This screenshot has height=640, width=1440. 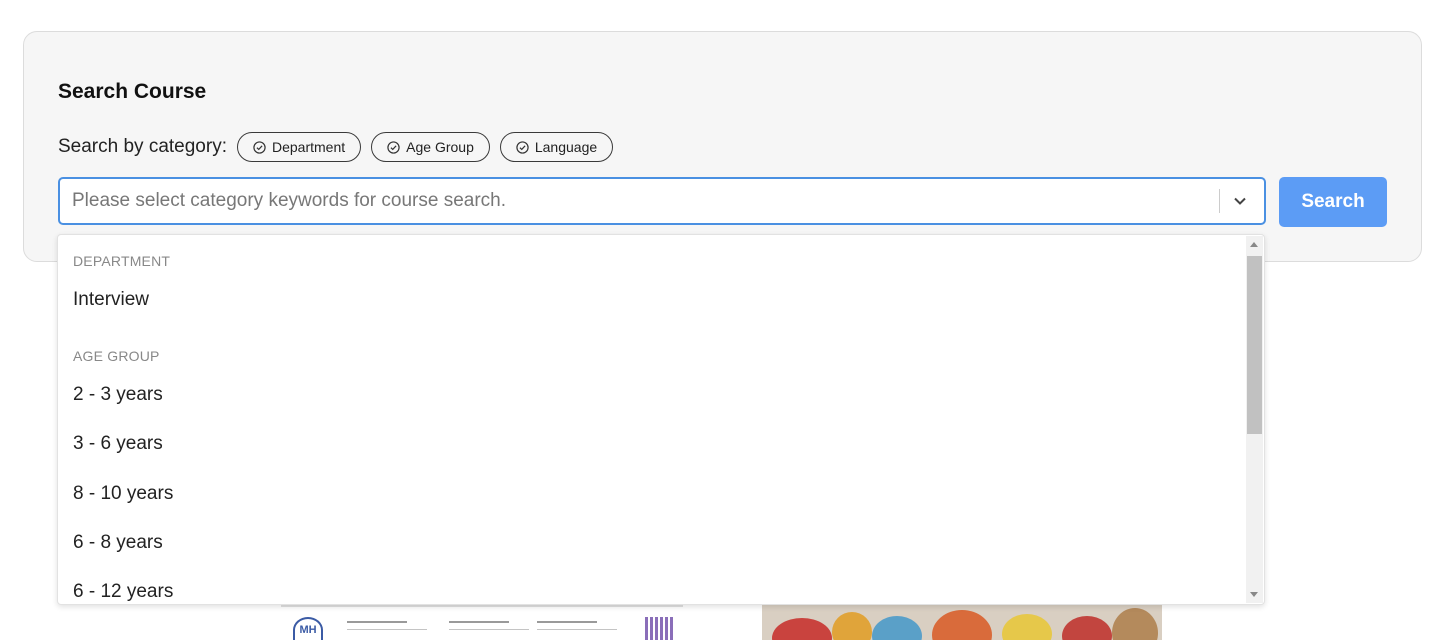 I want to click on chip-label: Language, so click(x=566, y=147).